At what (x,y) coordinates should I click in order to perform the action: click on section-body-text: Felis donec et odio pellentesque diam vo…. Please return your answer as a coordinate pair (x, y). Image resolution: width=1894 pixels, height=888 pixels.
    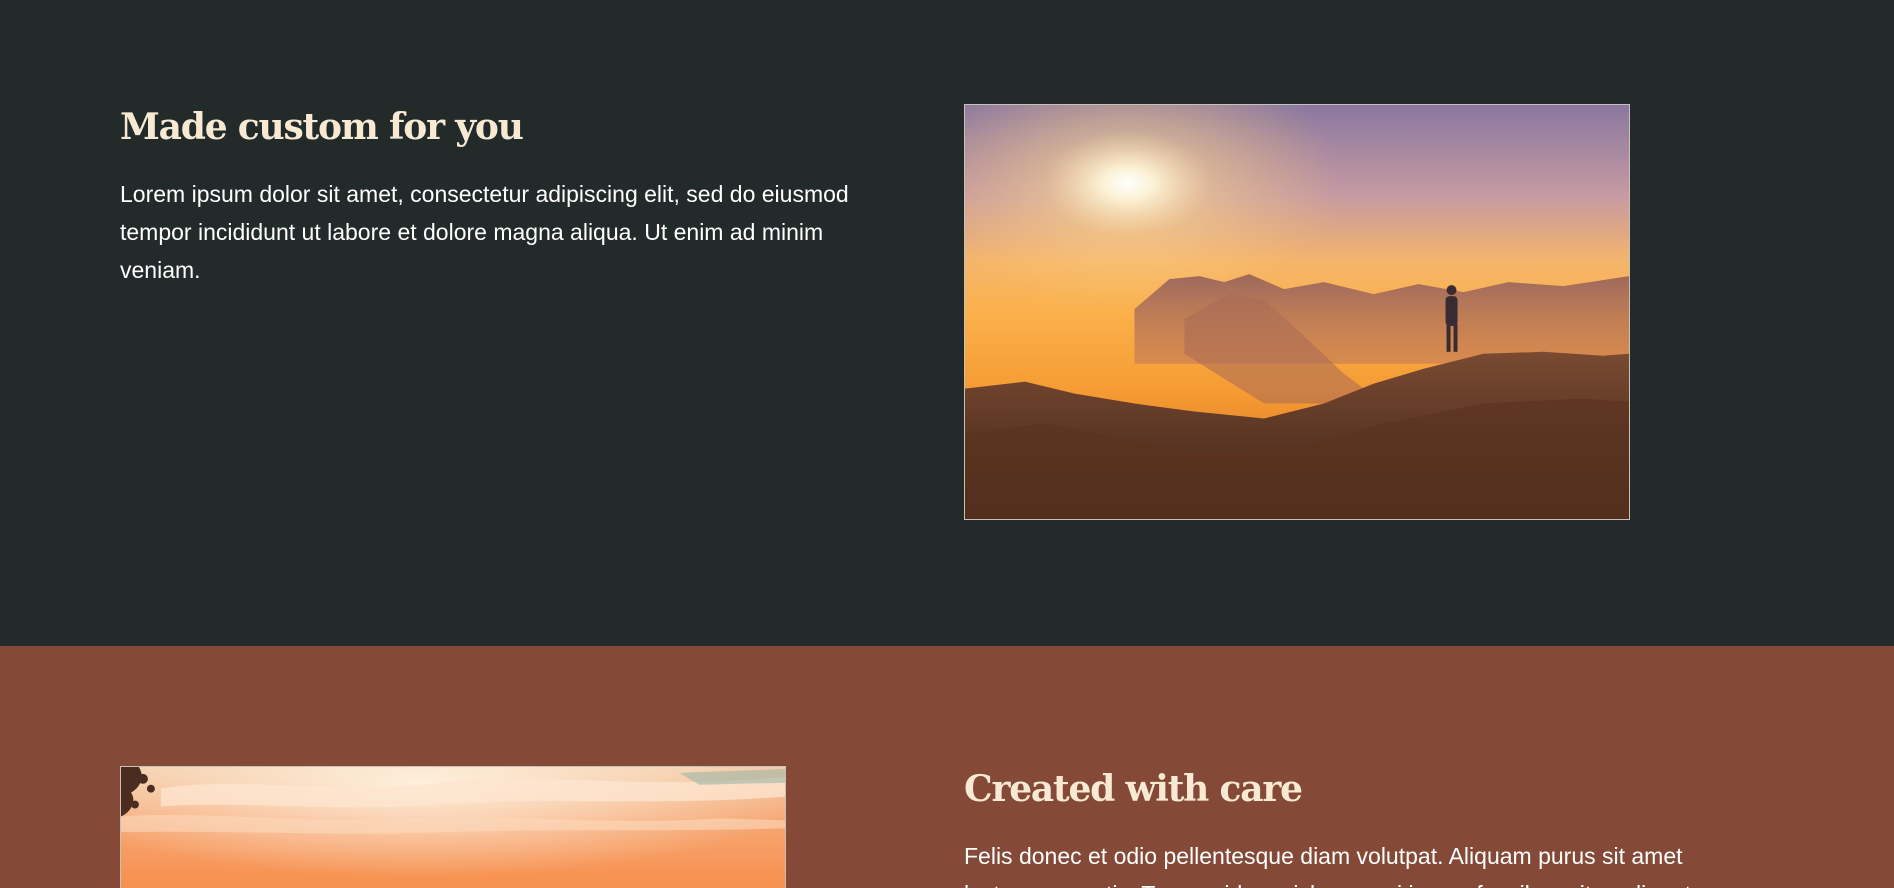
    Looking at the image, I should click on (1330, 865).